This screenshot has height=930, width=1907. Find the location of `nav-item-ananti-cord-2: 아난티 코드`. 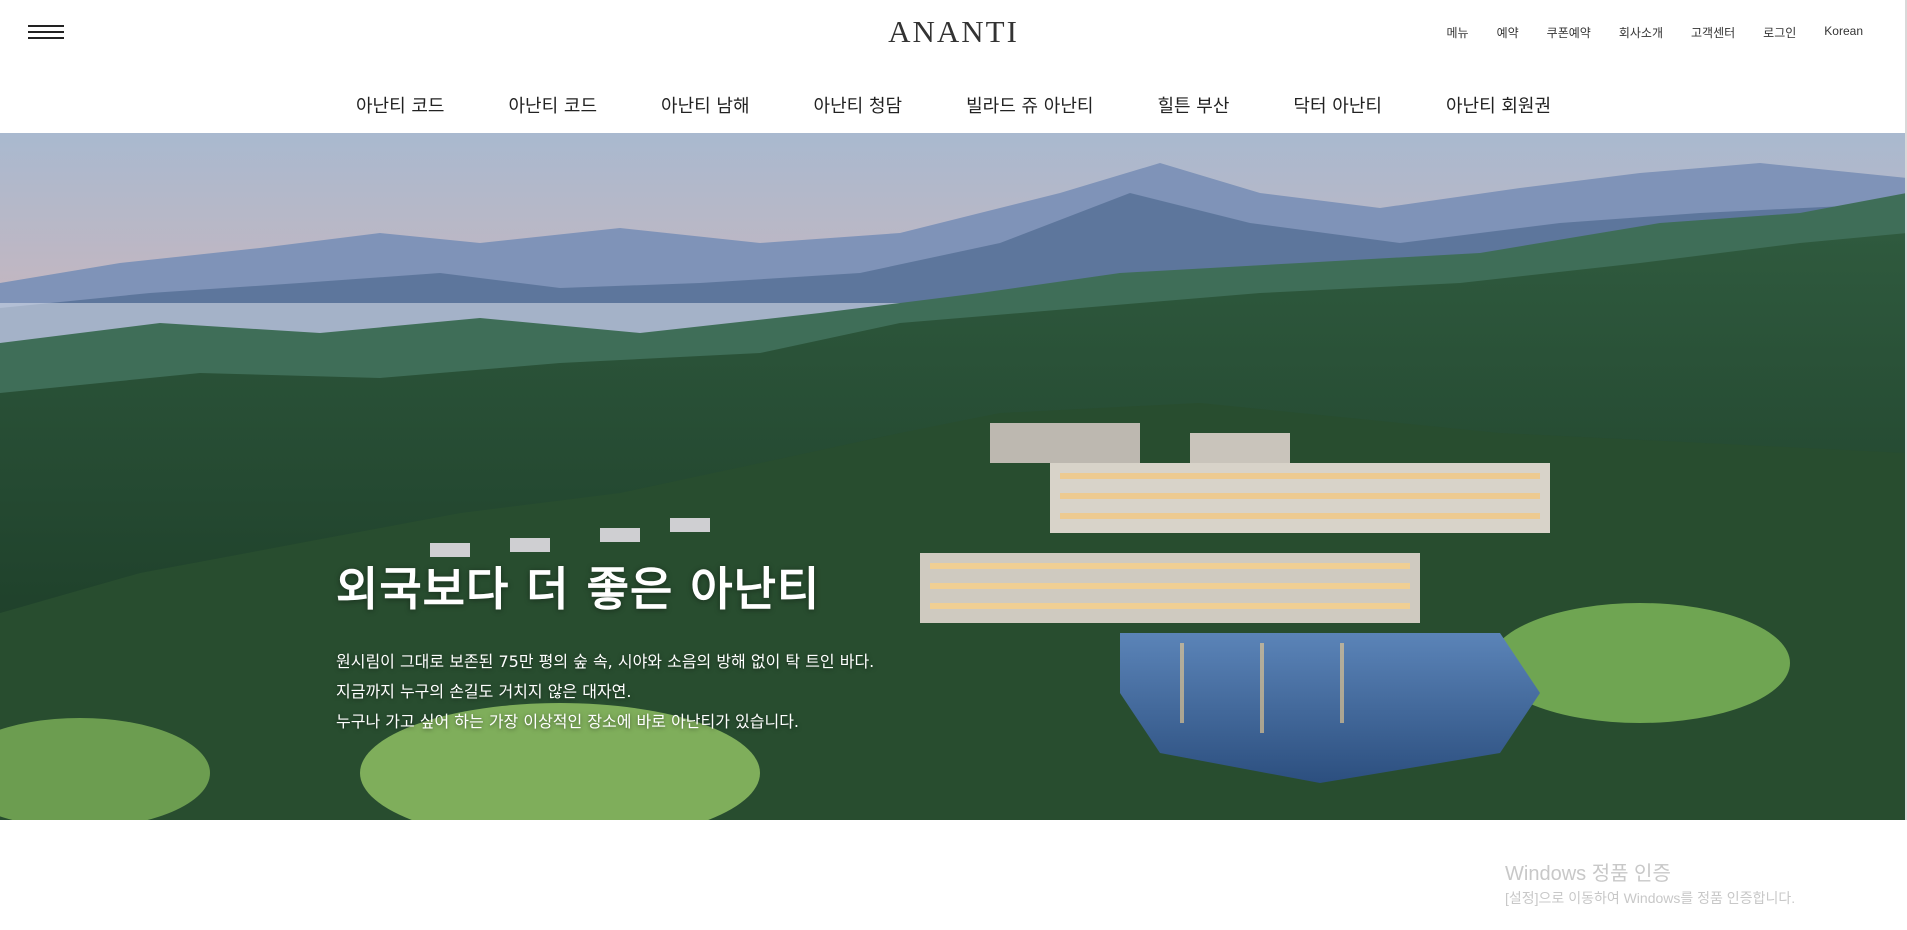

nav-item-ananti-cord-2: 아난티 코드 is located at coordinates (552, 105).